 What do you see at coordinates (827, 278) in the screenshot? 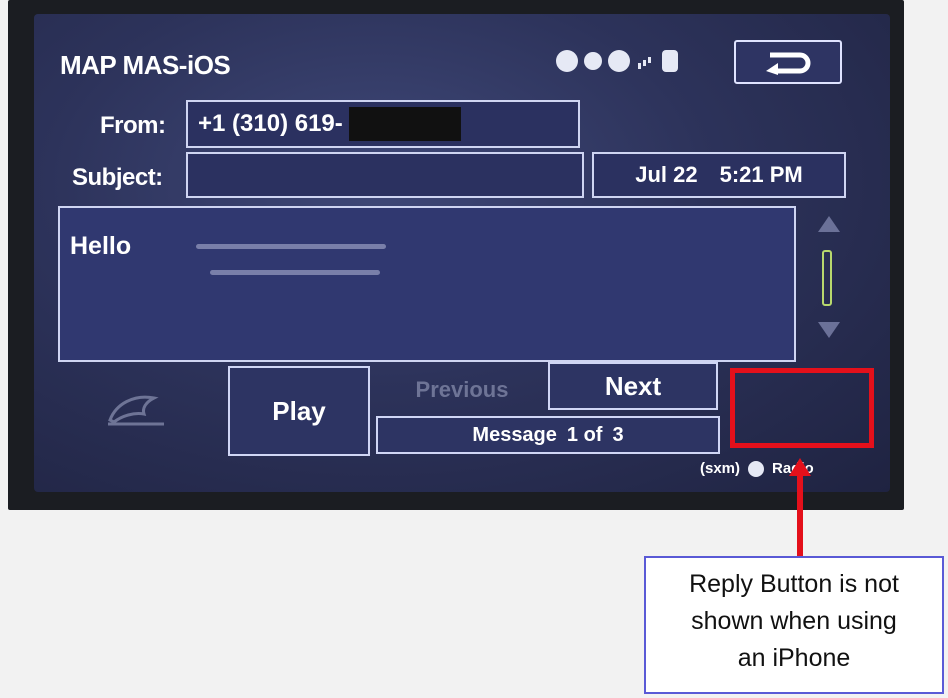
I see `scrollbar-thumb` at bounding box center [827, 278].